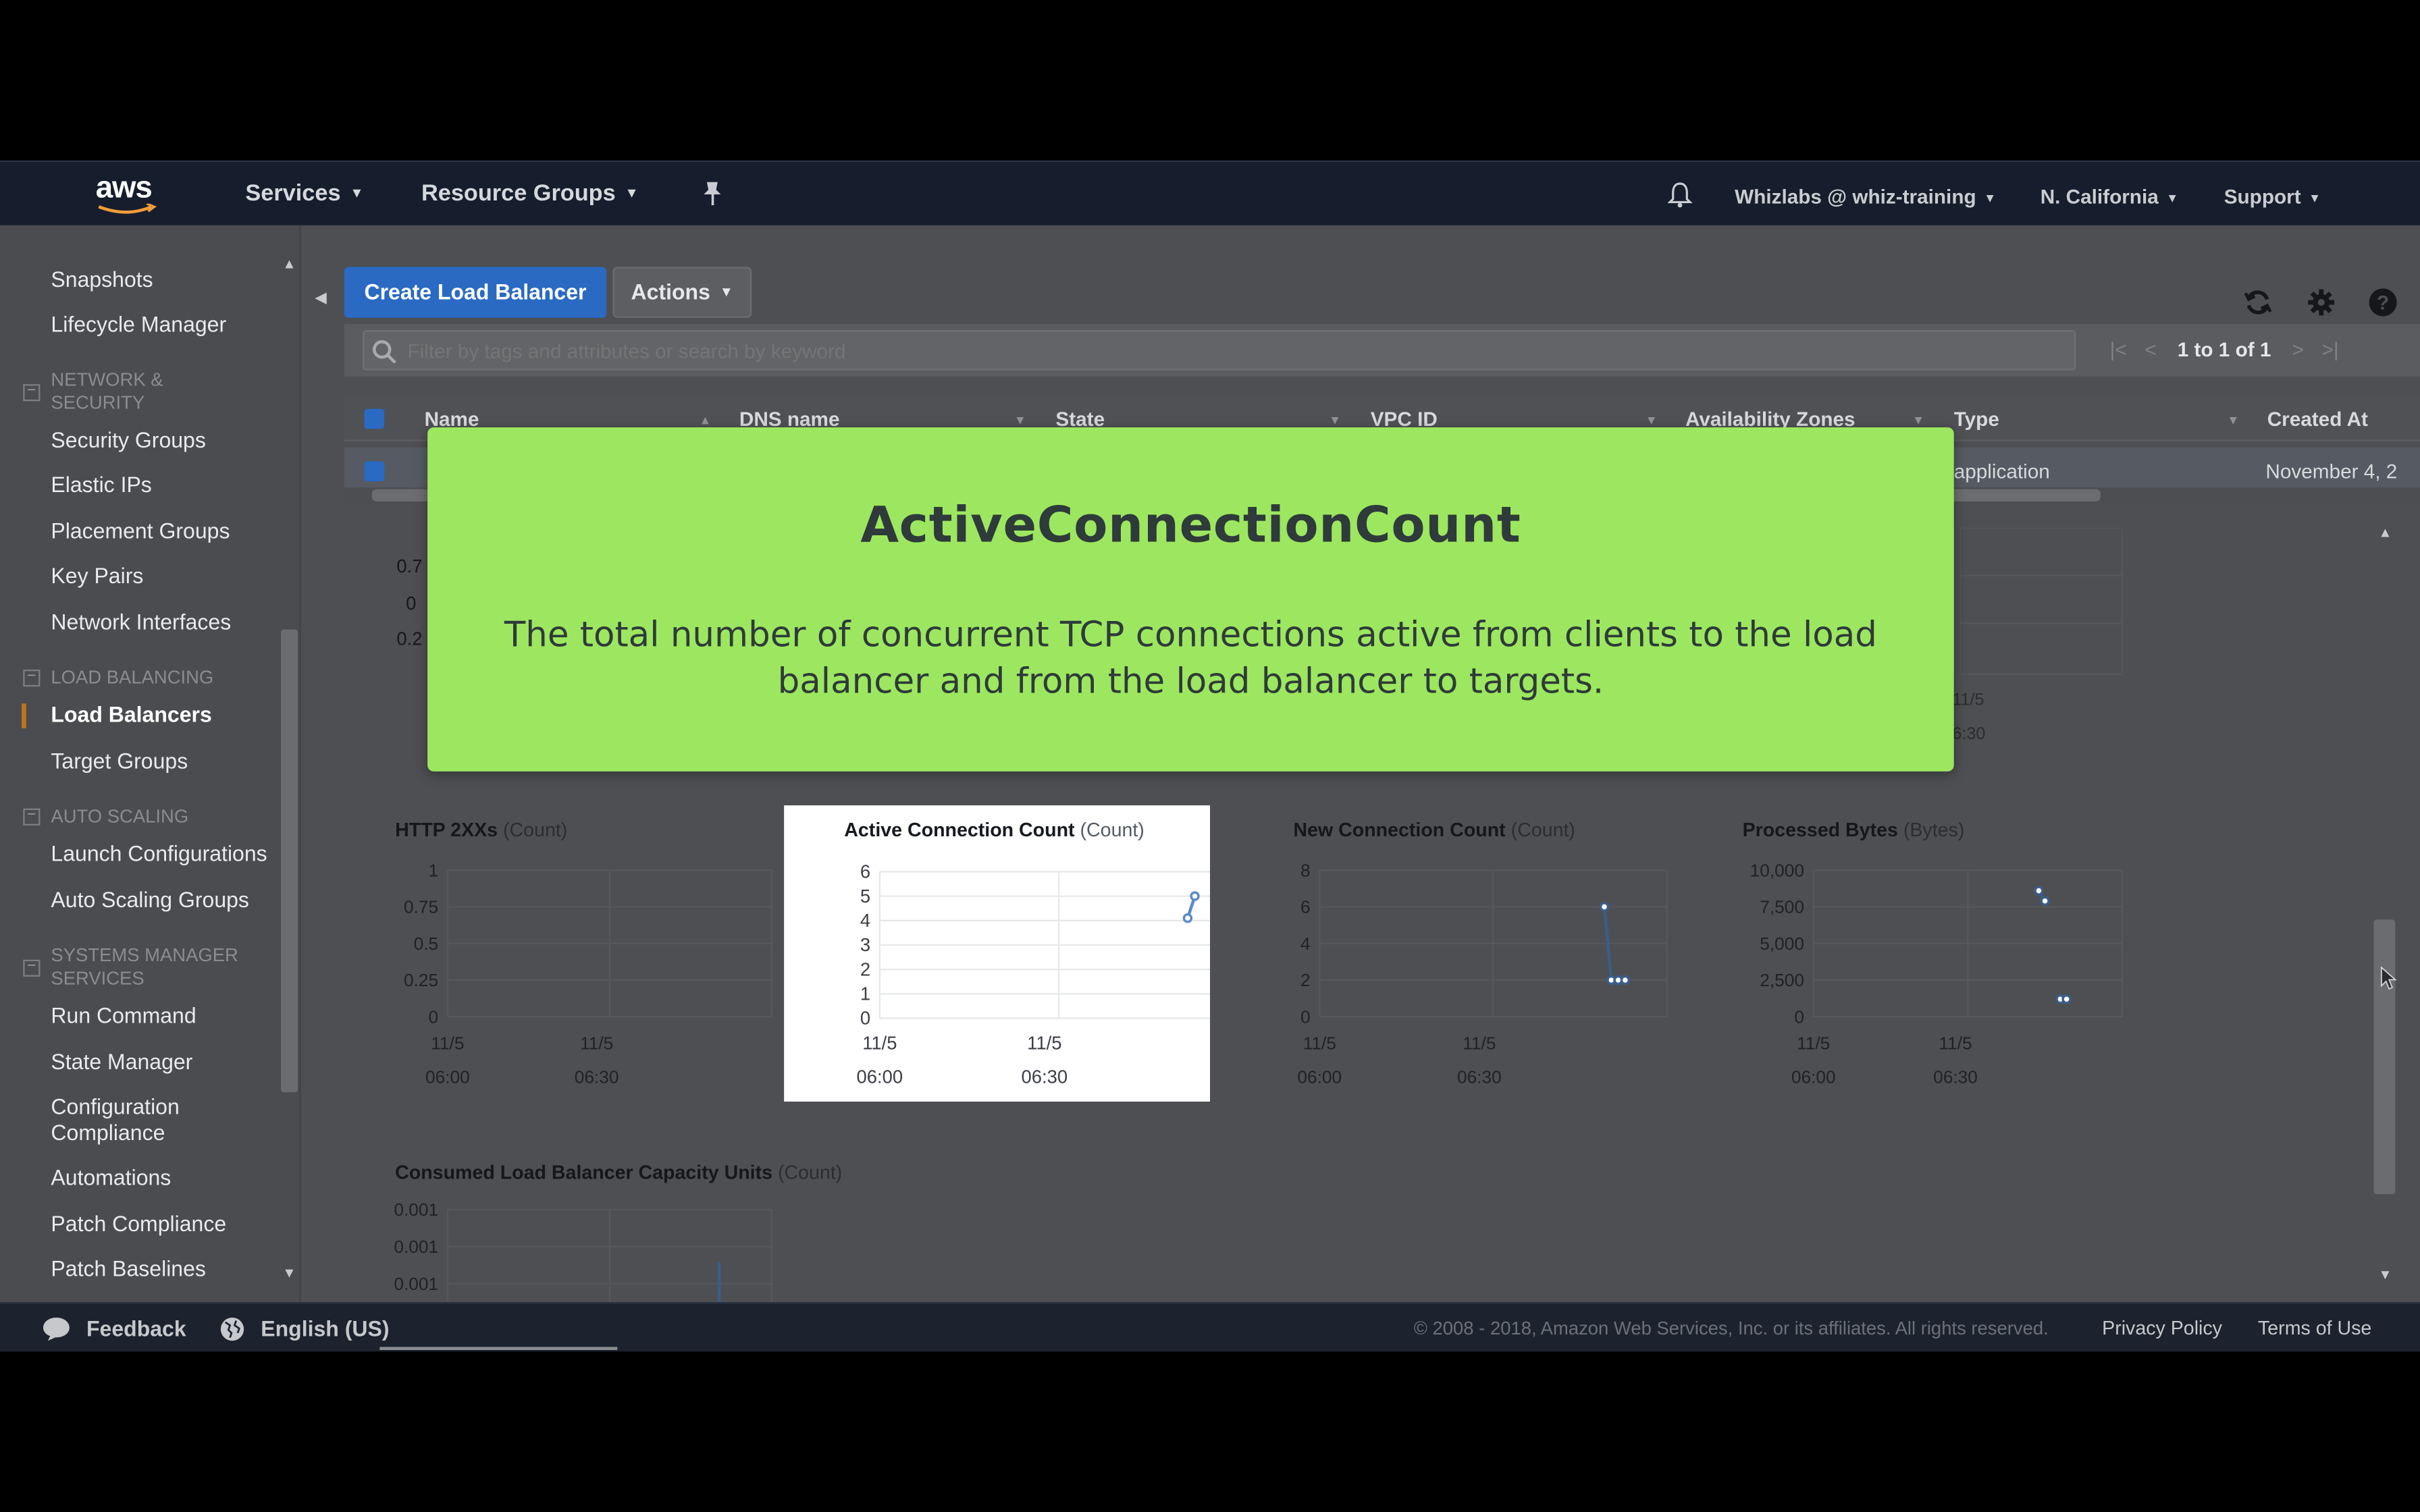 Image resolution: width=2420 pixels, height=1512 pixels. Describe the element at coordinates (670, 291) in the screenshot. I see `actions-label: Actions` at that location.